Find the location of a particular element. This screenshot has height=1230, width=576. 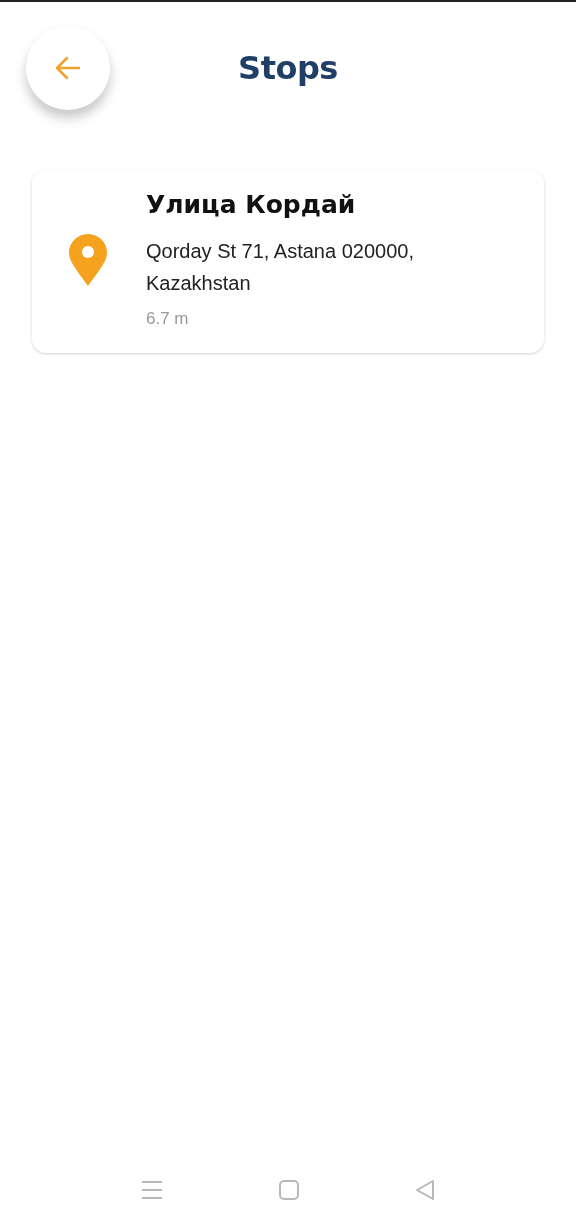

stop-distance: 6.7 m is located at coordinates (168, 319).